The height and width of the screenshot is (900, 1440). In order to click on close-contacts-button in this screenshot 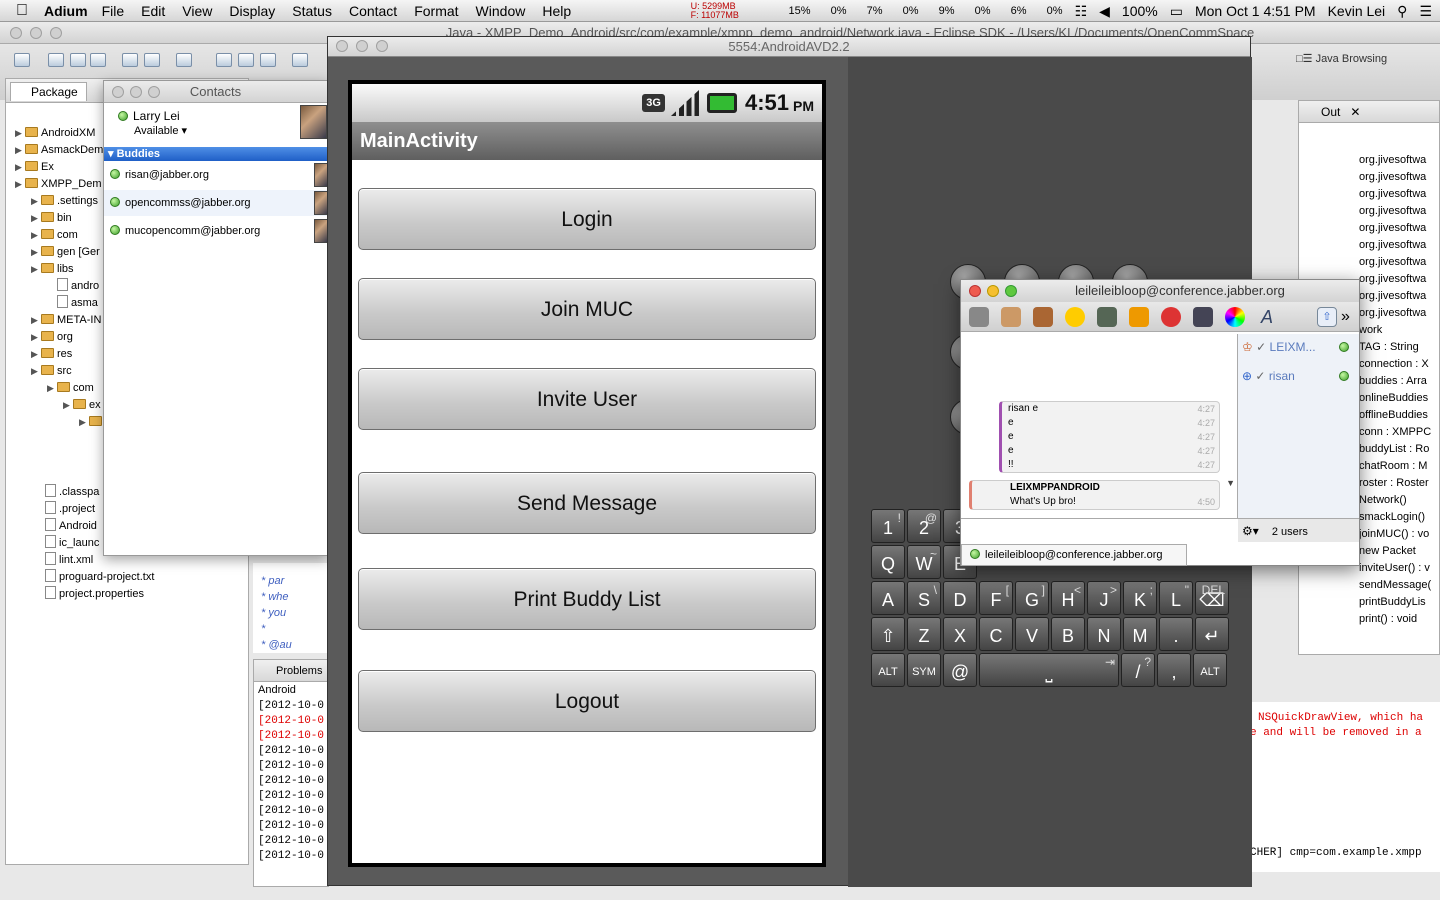, I will do `click(118, 92)`.